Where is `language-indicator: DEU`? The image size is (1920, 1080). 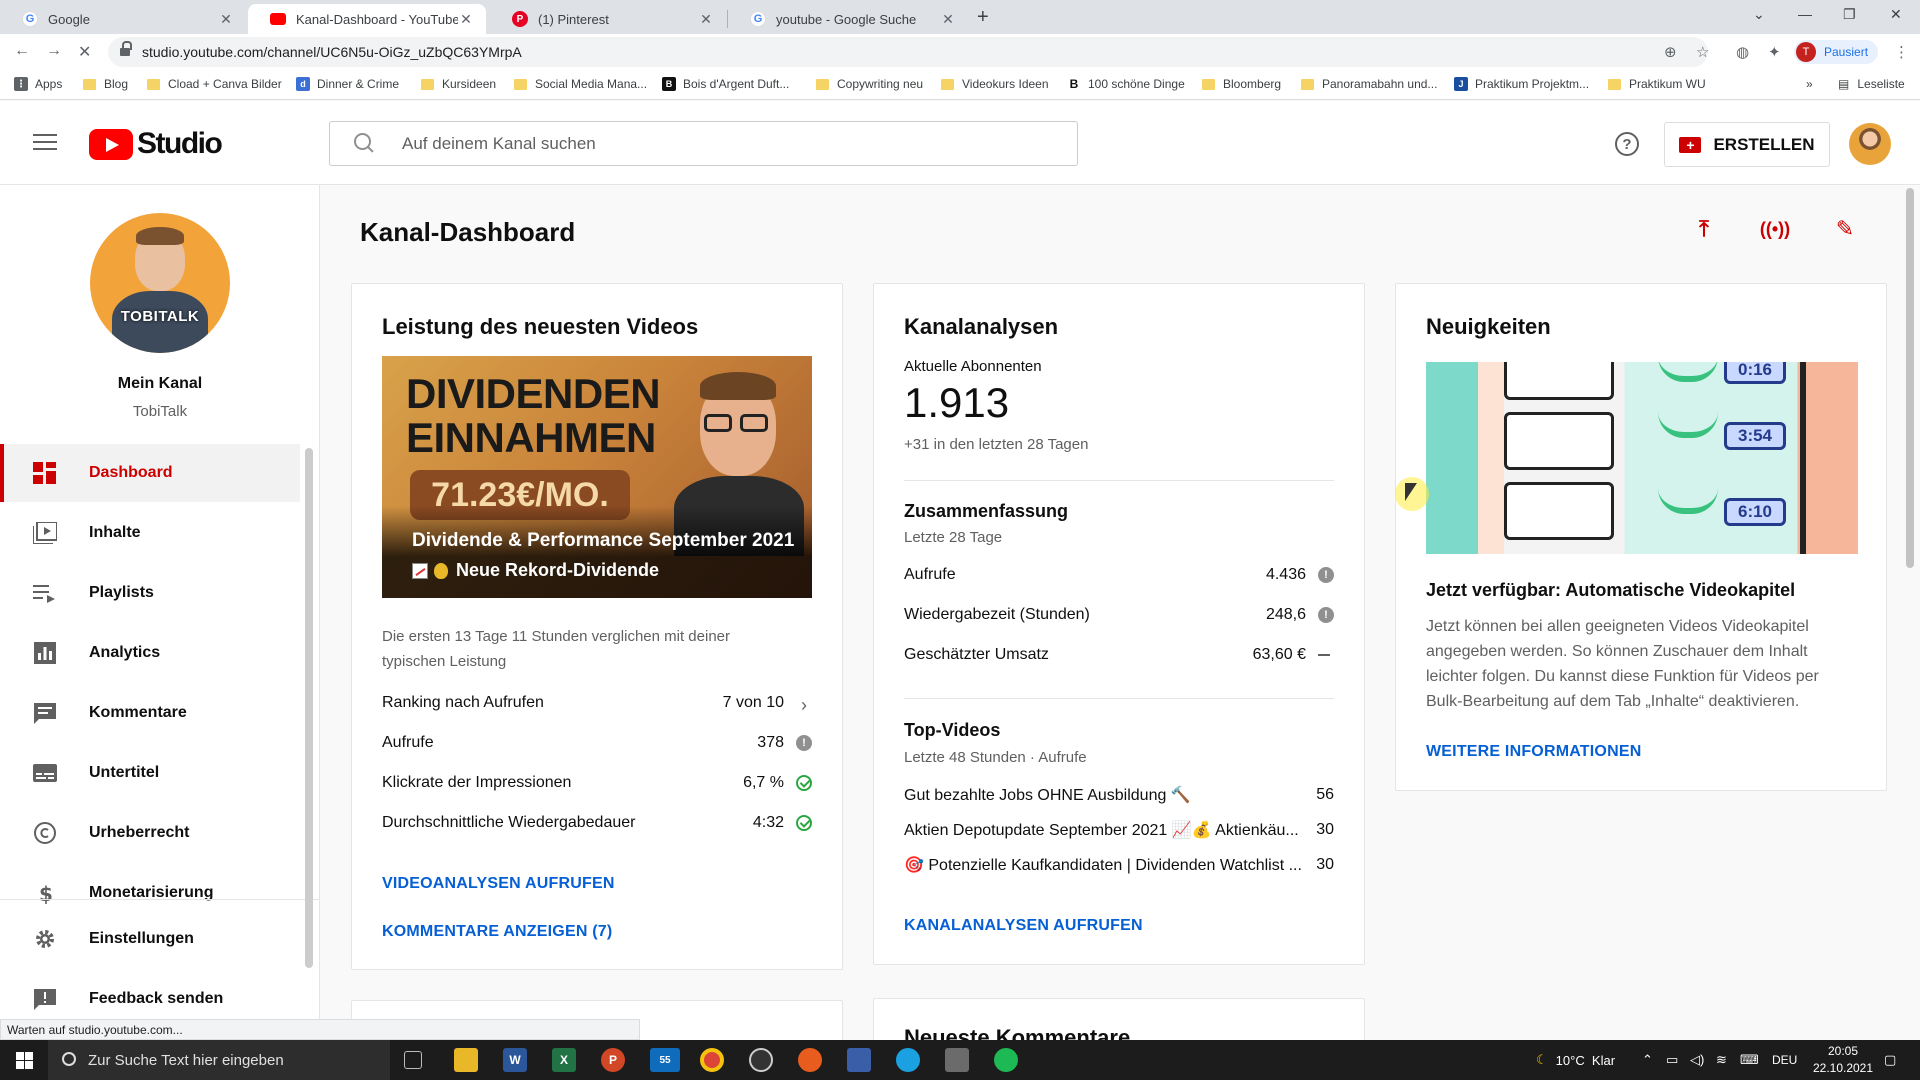
language-indicator: DEU is located at coordinates (1784, 1060).